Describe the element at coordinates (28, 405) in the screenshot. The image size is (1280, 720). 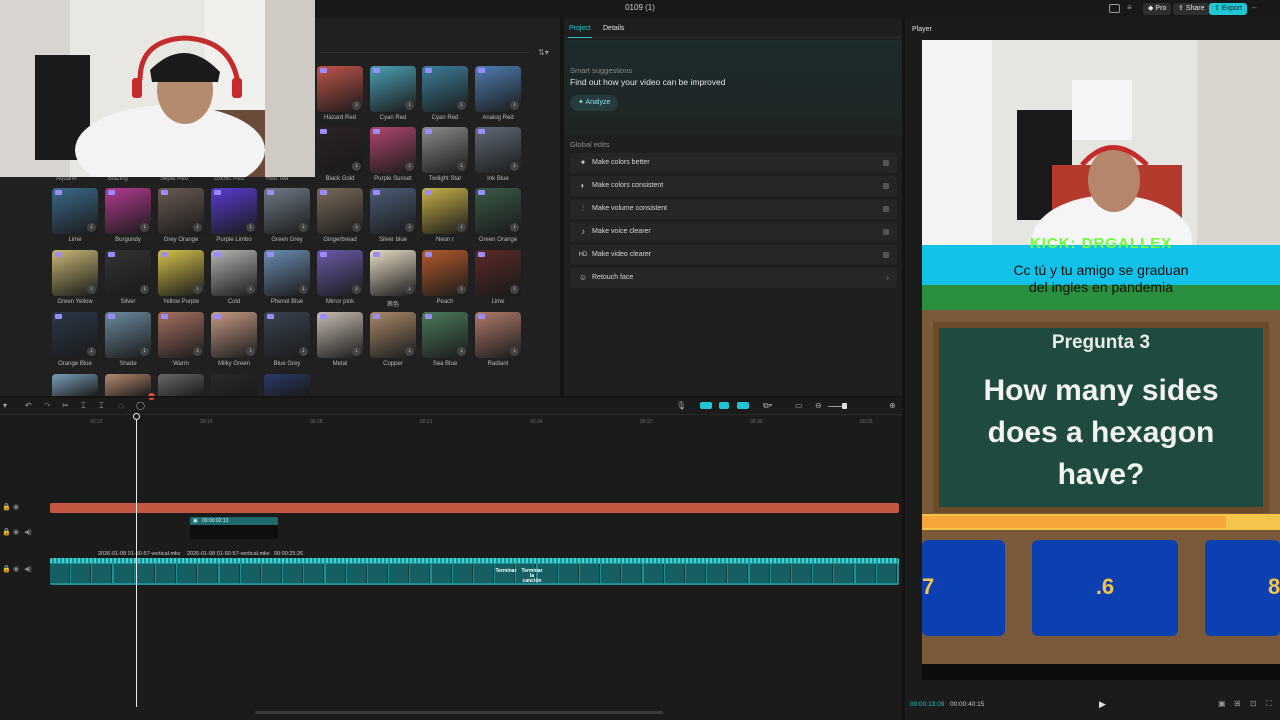
I see `undo-icon: ↶` at that location.